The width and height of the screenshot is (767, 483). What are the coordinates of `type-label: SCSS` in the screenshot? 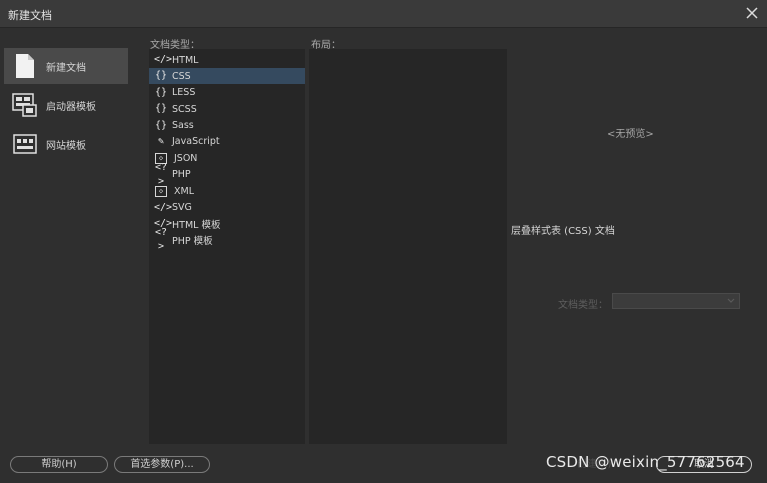 It's located at (184, 109).